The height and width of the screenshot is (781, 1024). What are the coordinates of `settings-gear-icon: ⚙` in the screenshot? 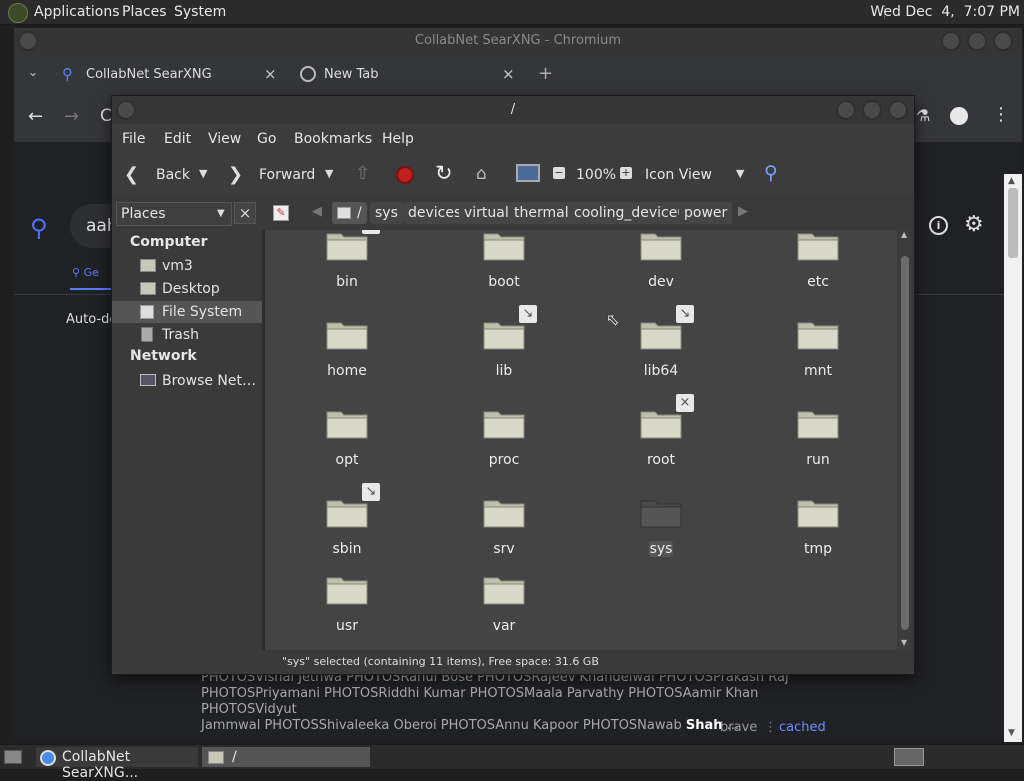 It's located at (974, 224).